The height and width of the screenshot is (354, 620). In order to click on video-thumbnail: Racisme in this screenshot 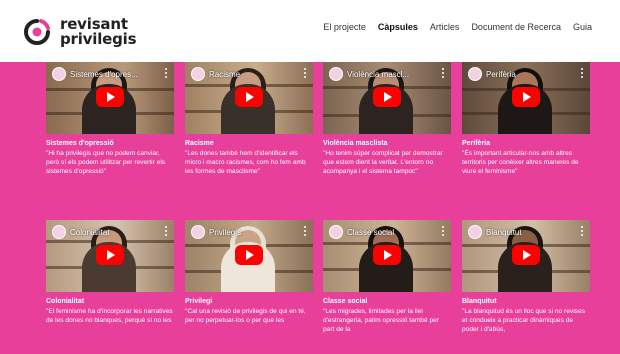, I will do `click(249, 98)`.